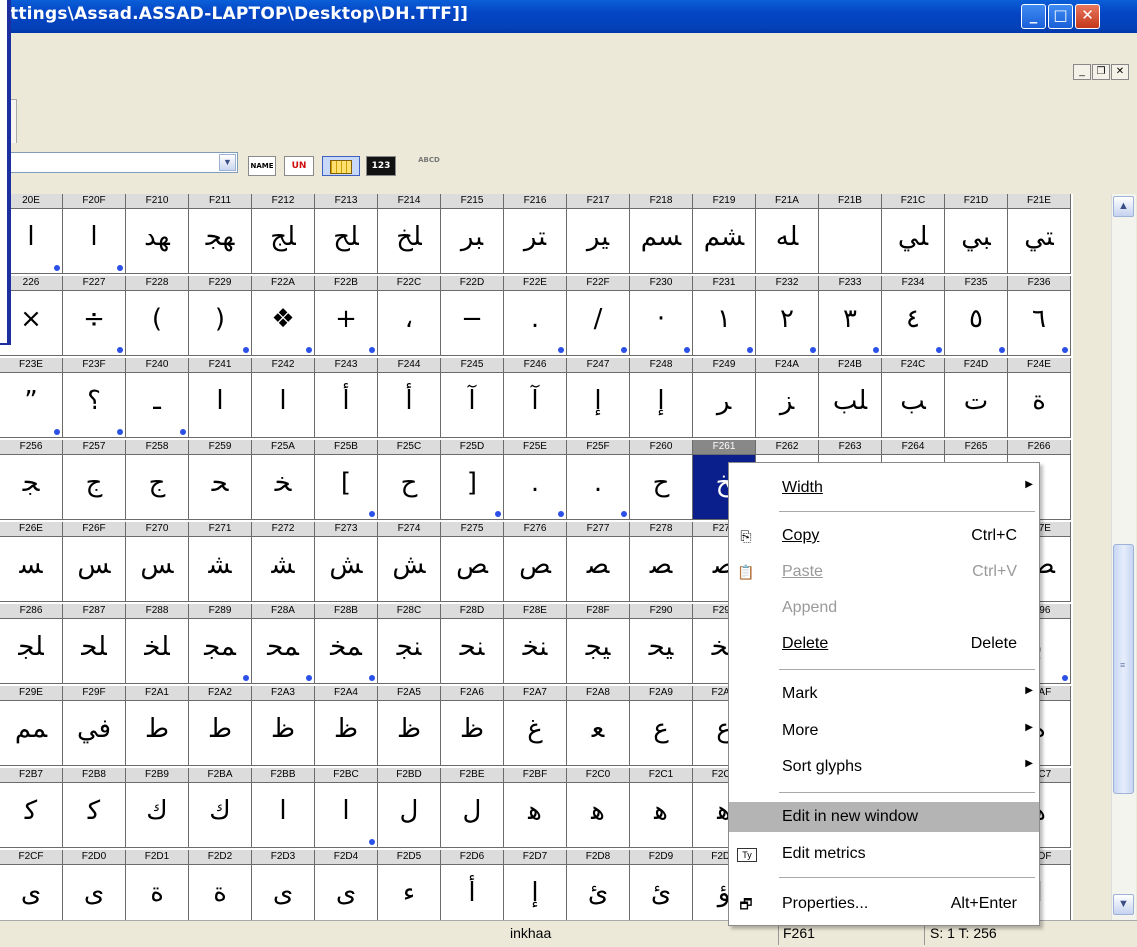 This screenshot has width=1137, height=947. I want to click on glyph-cell: F2D3 ى, so click(283, 885).